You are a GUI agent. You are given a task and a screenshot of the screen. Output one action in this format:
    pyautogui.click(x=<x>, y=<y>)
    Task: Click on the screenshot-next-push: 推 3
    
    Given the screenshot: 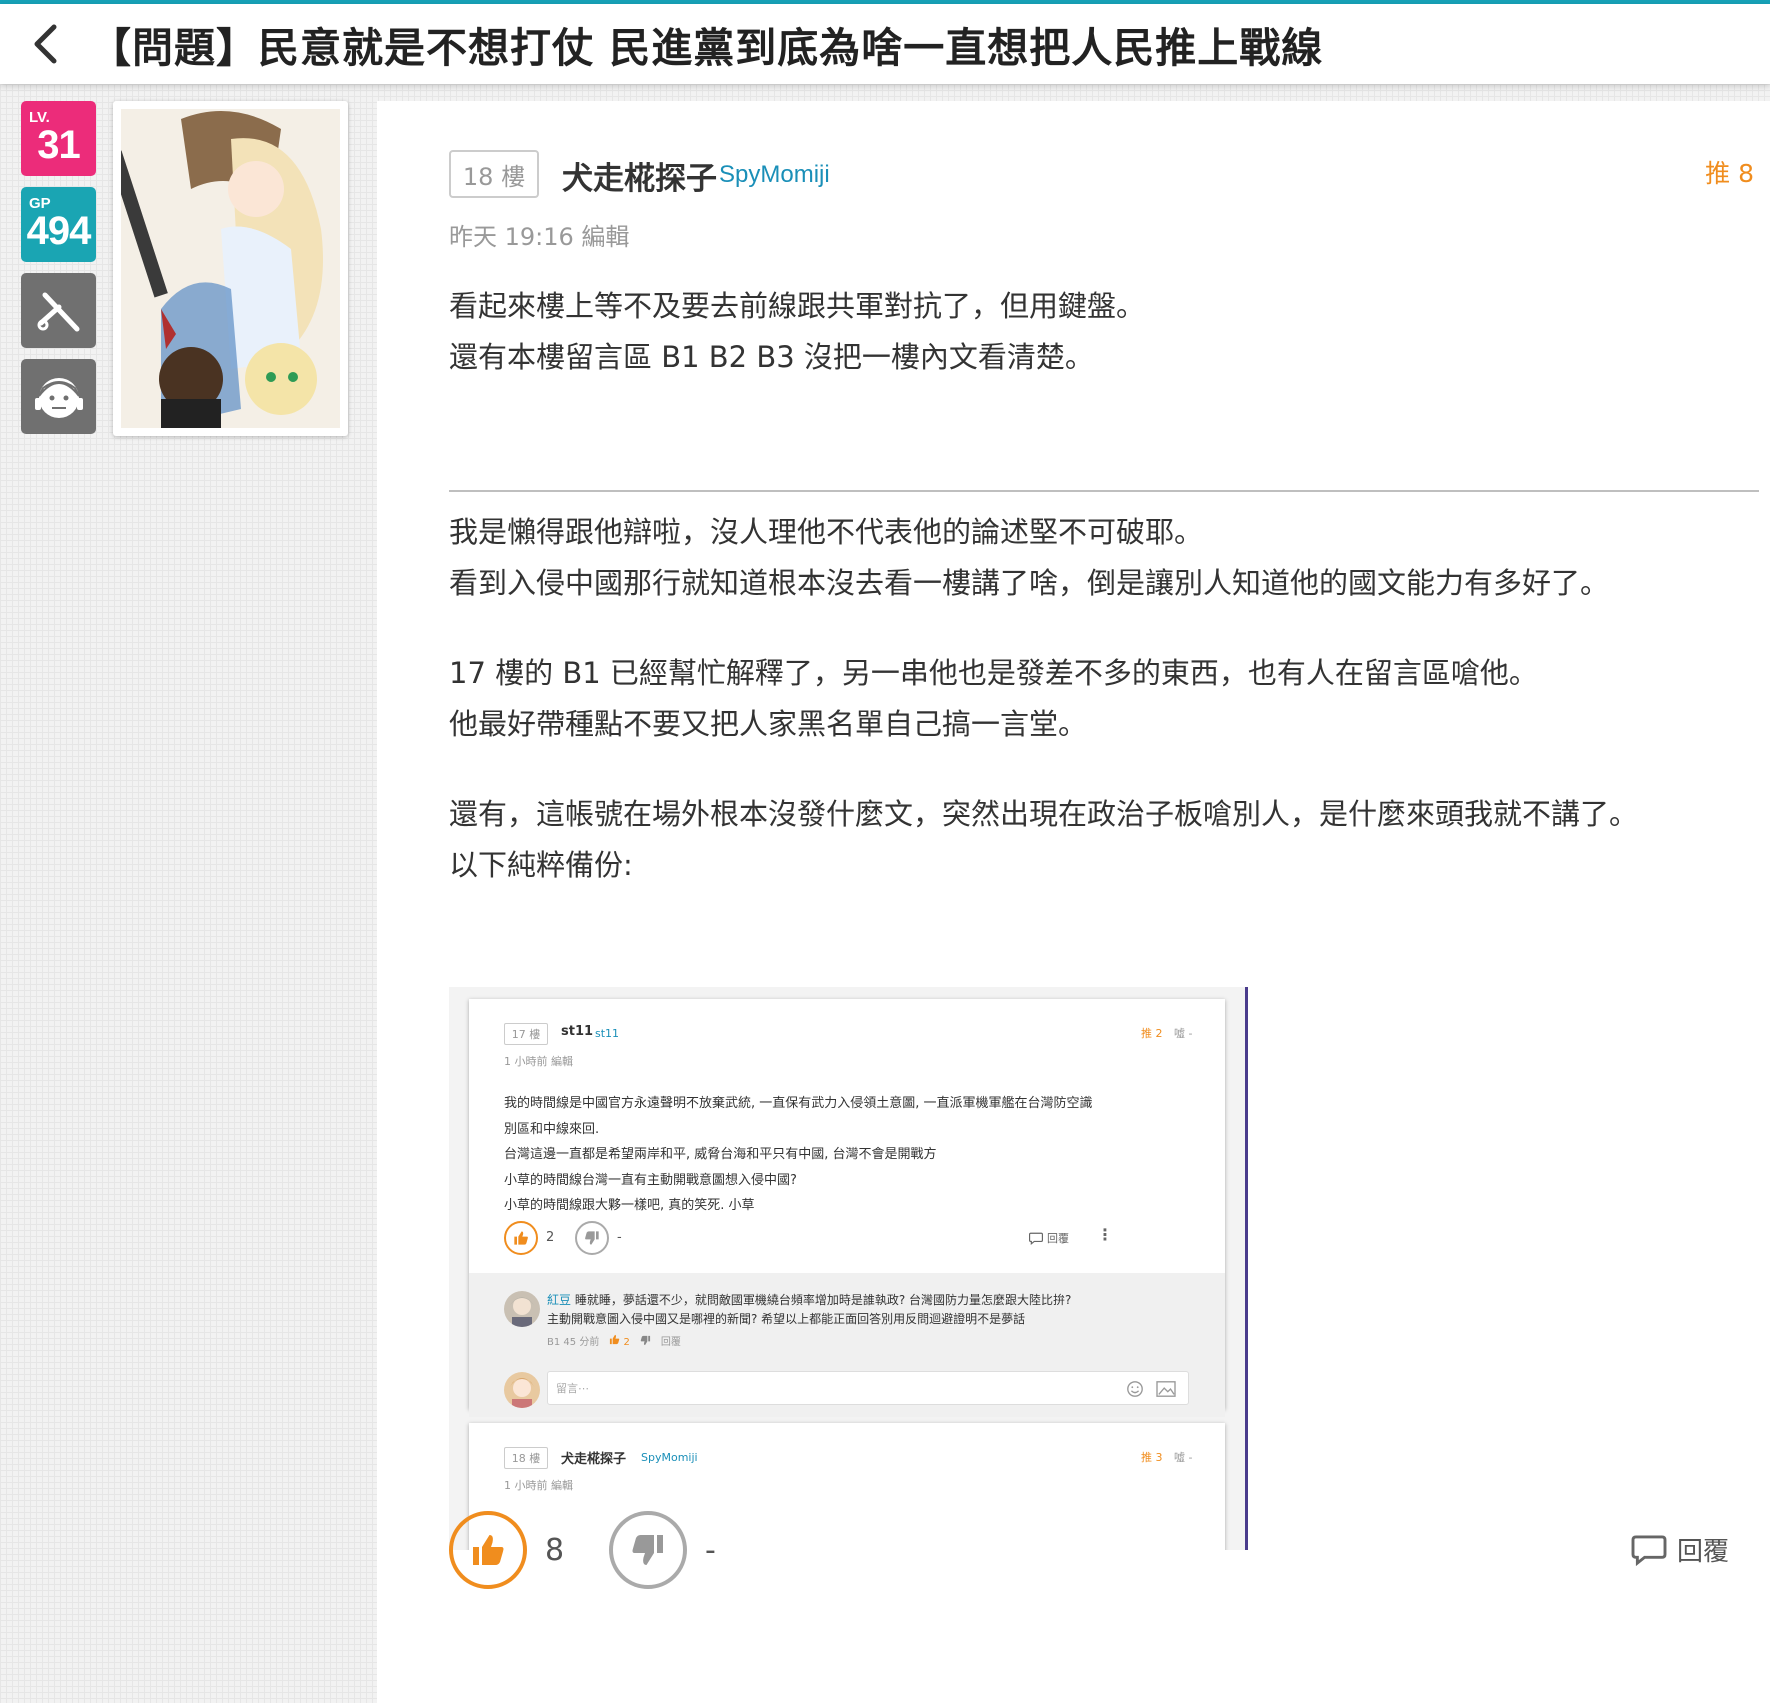 What is the action you would take?
    pyautogui.click(x=1152, y=1457)
    